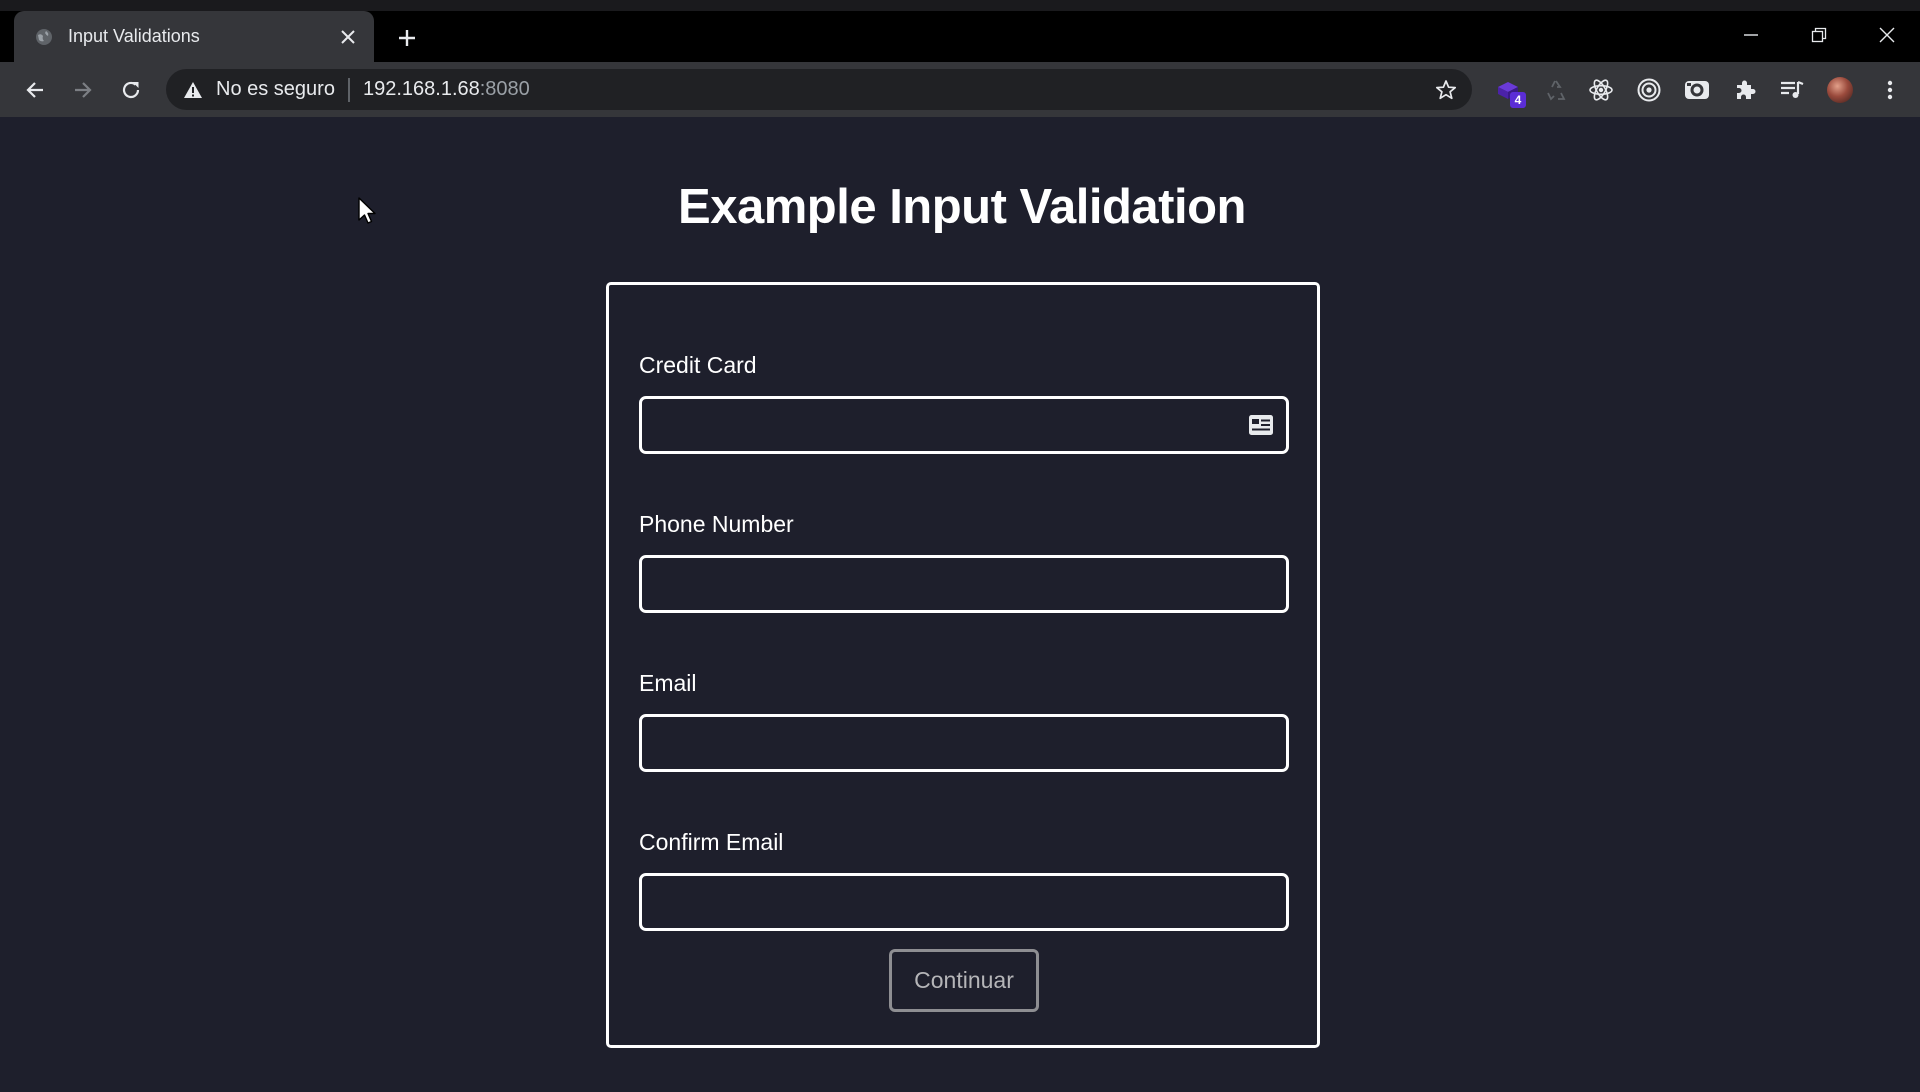 This screenshot has width=1920, height=1092. I want to click on back-button, so click(35, 90).